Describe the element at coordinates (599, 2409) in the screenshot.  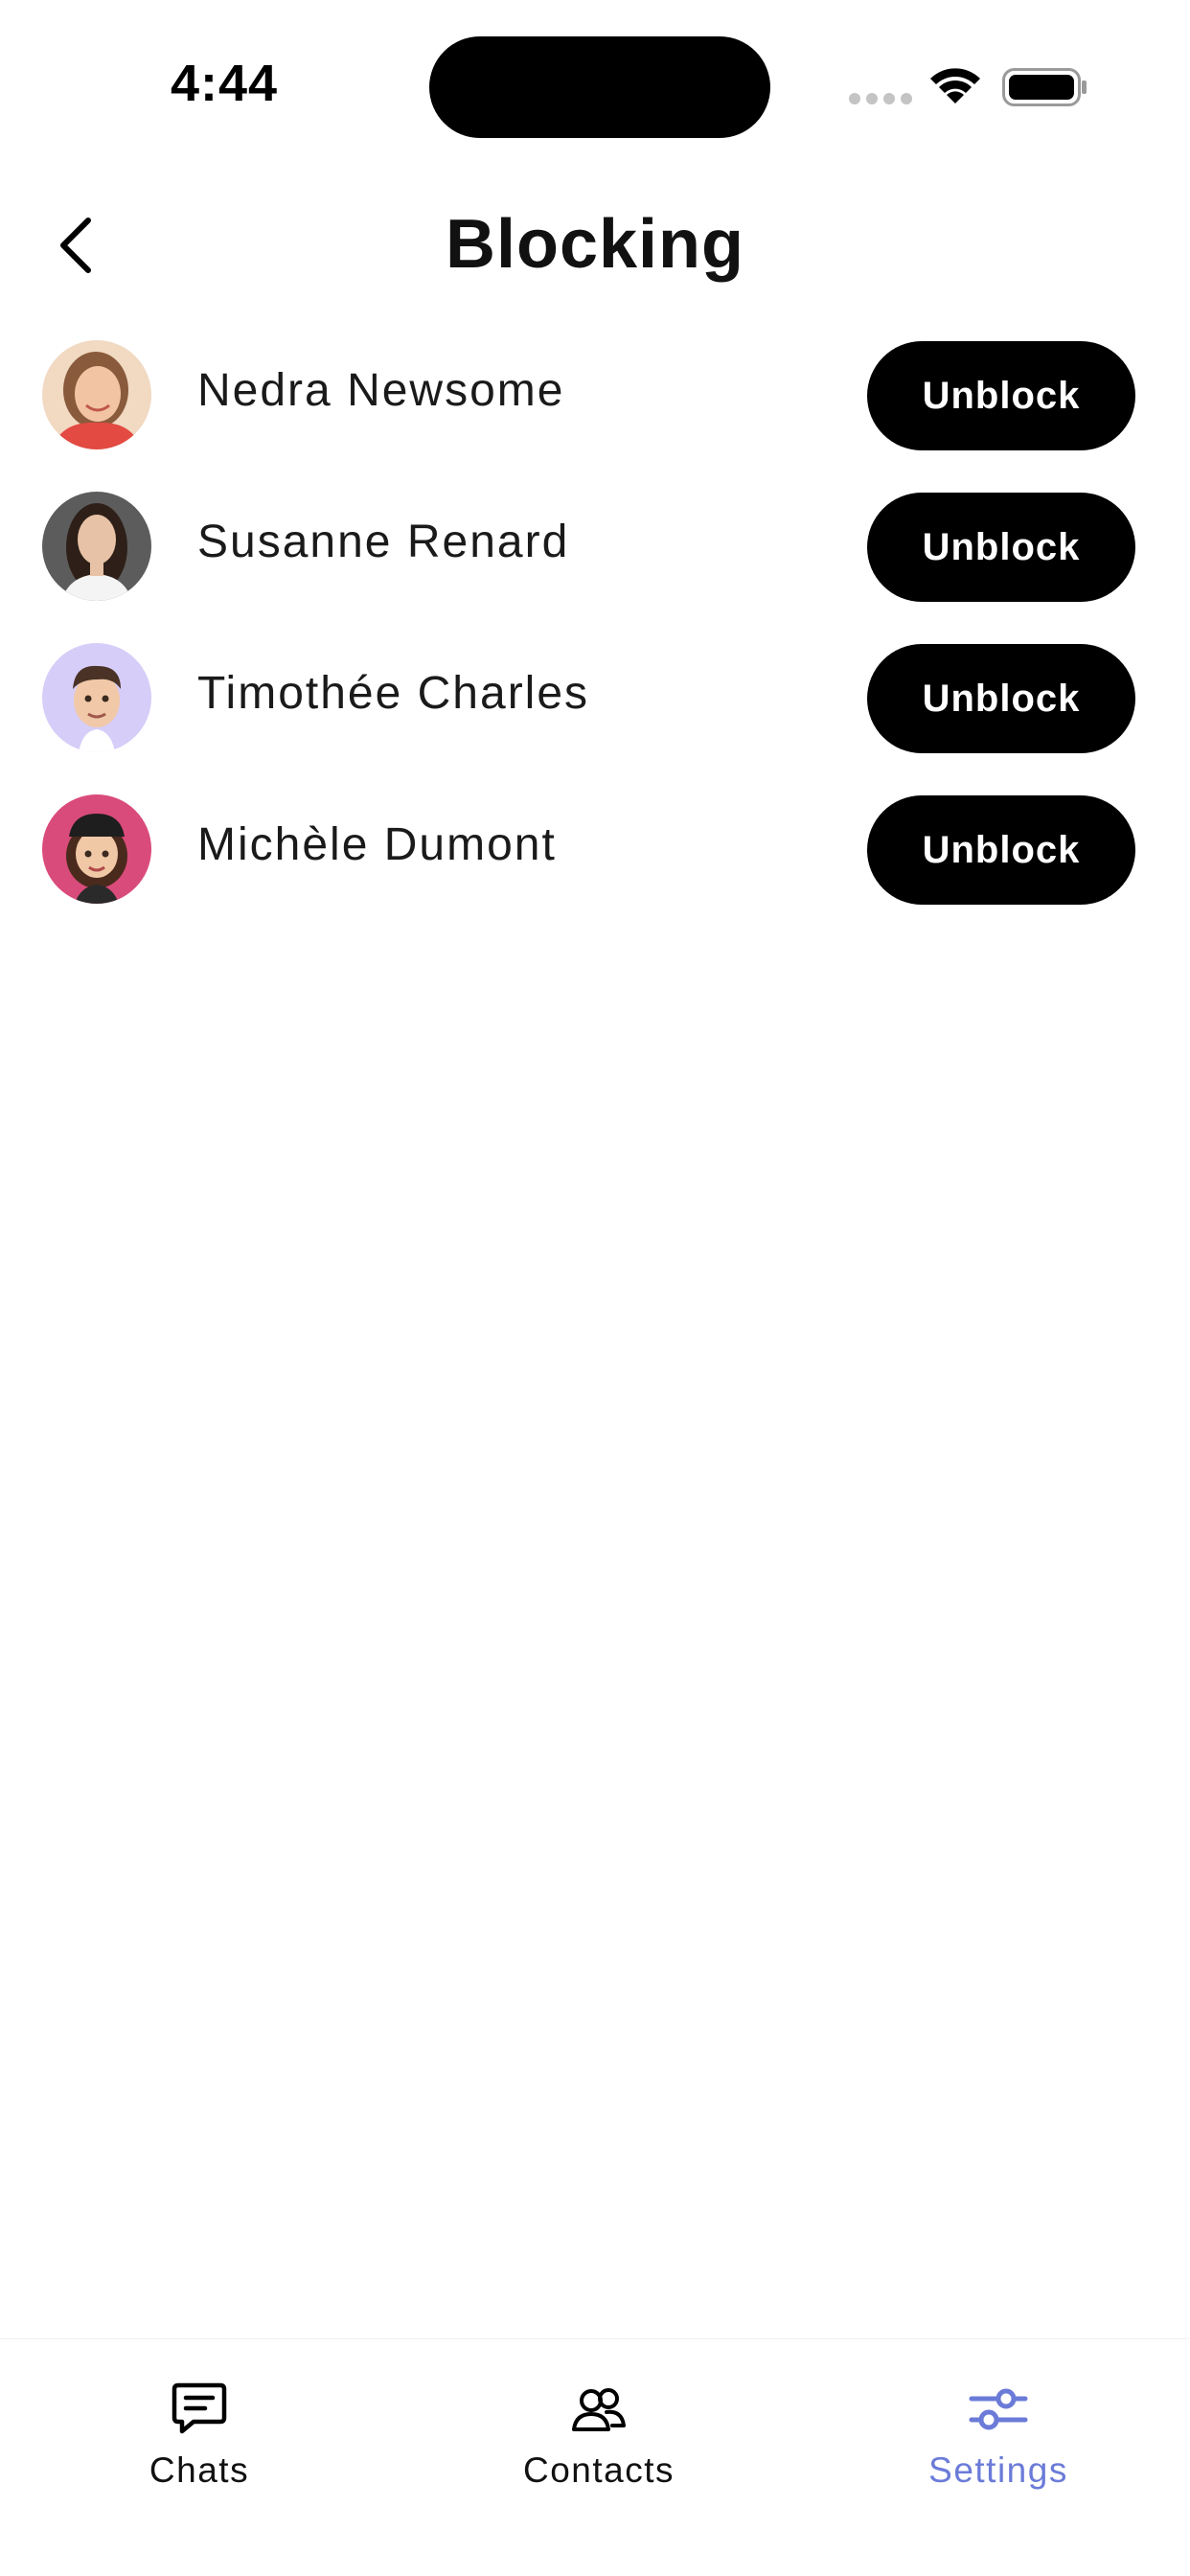
I see `contacts-icon` at that location.